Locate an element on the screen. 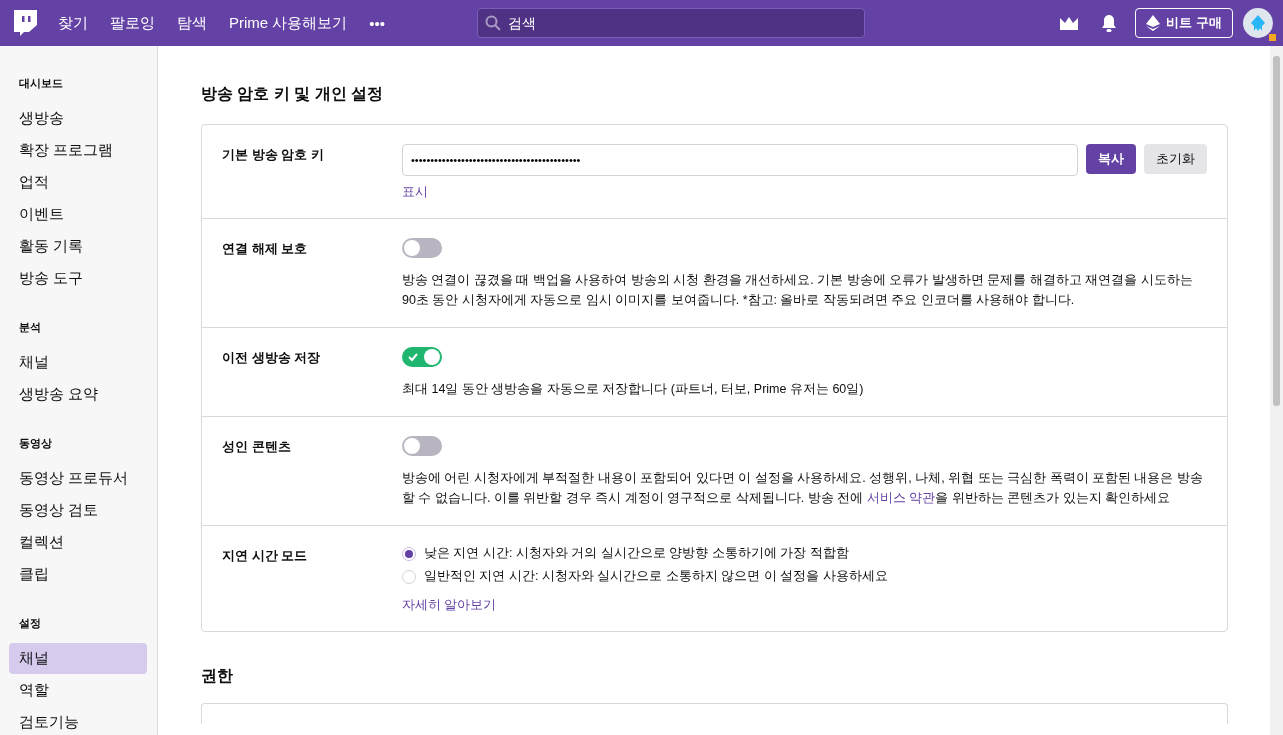 The height and width of the screenshot is (735, 1283). setting-label: 연결 해제 보호 is located at coordinates (265, 249).